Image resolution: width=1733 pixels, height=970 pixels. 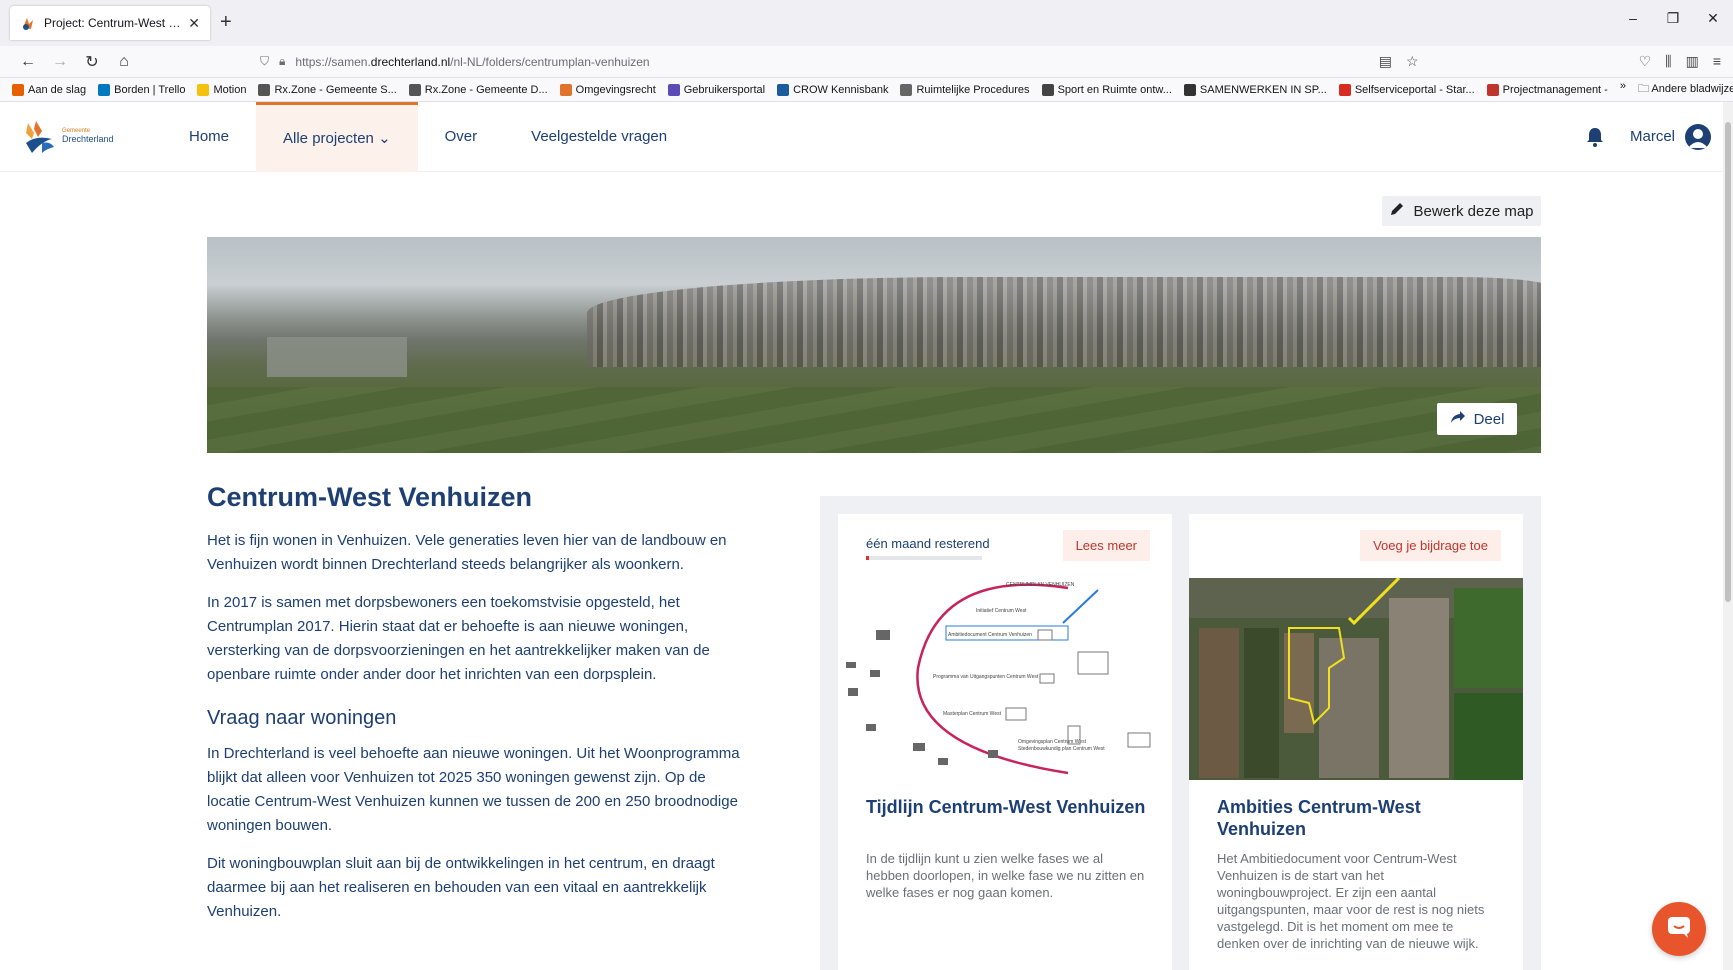 I want to click on user-name: Marcel, so click(x=1652, y=136).